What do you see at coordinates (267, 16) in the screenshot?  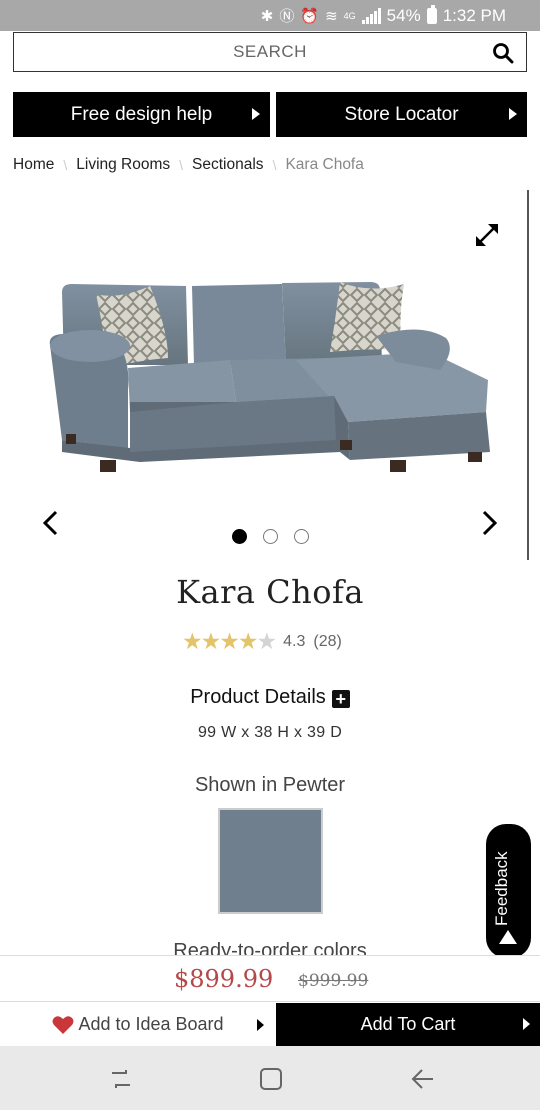 I see `bluetooth-icon: ✱` at bounding box center [267, 16].